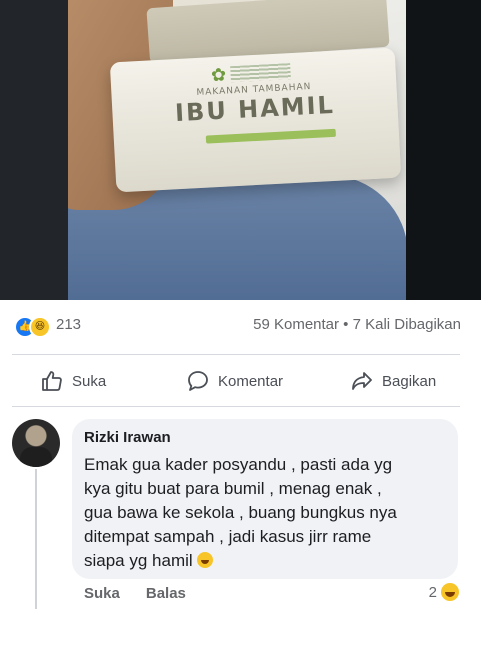 This screenshot has height=648, width=481. What do you see at coordinates (362, 381) in the screenshot?
I see `share-arrow-icon` at bounding box center [362, 381].